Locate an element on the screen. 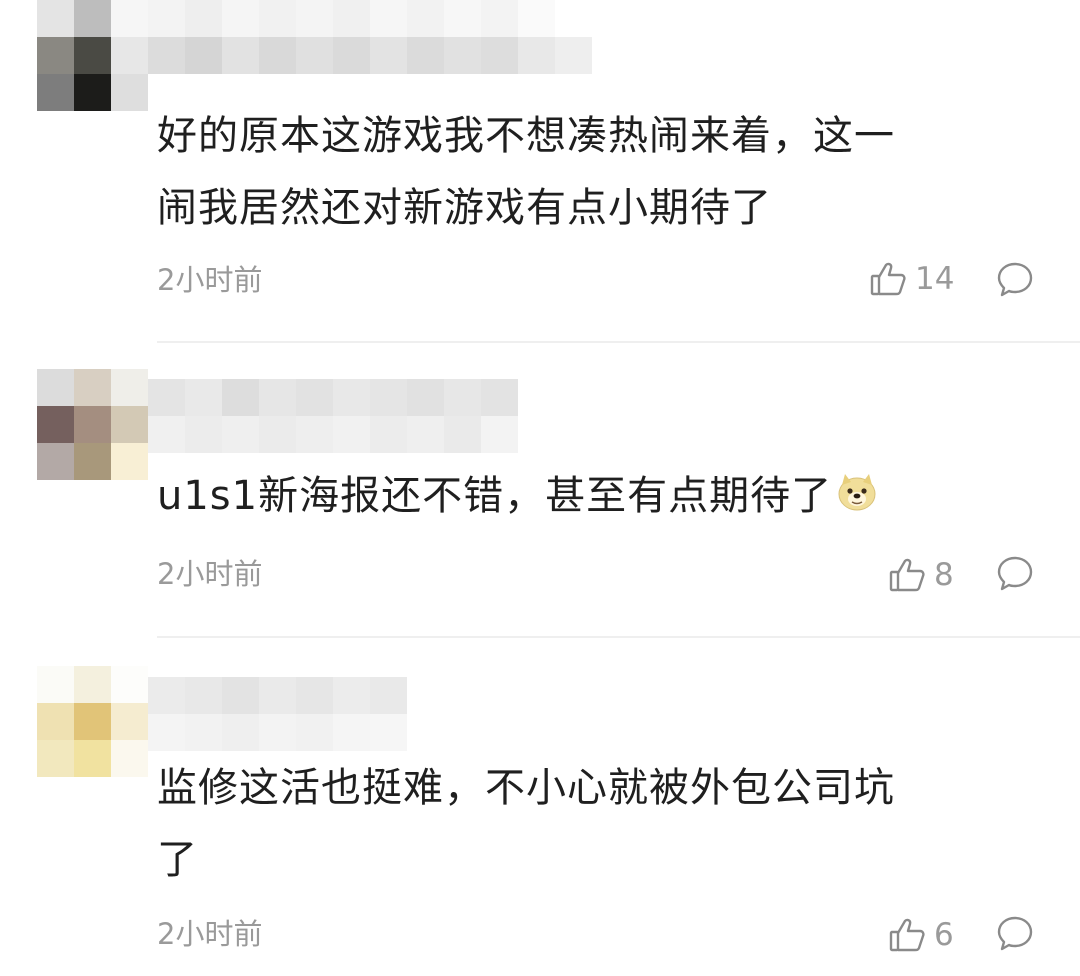 Image resolution: width=1080 pixels, height=976 pixels. like-count: 6 is located at coordinates (944, 935).